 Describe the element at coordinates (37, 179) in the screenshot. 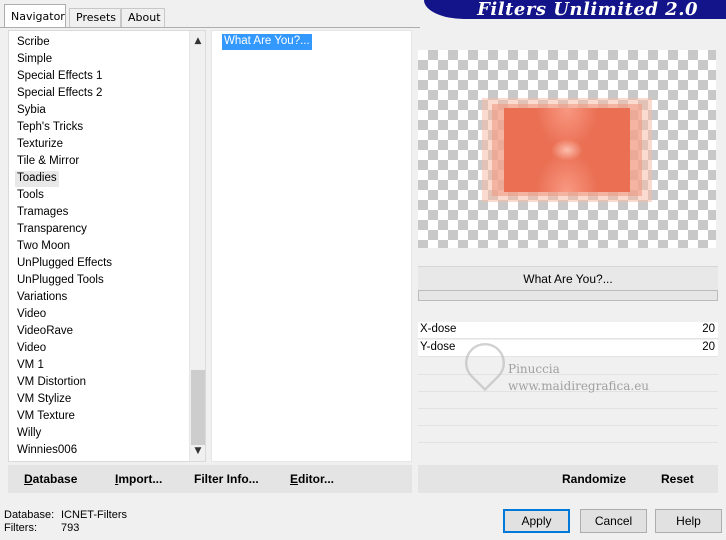

I see `category-item-selected: Toadies` at that location.